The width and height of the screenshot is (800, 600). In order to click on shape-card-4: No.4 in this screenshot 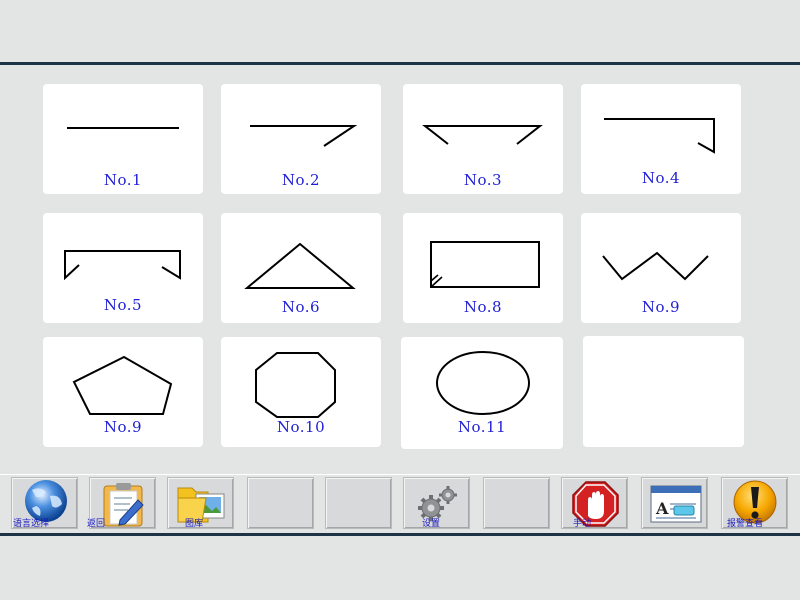, I will do `click(661, 139)`.